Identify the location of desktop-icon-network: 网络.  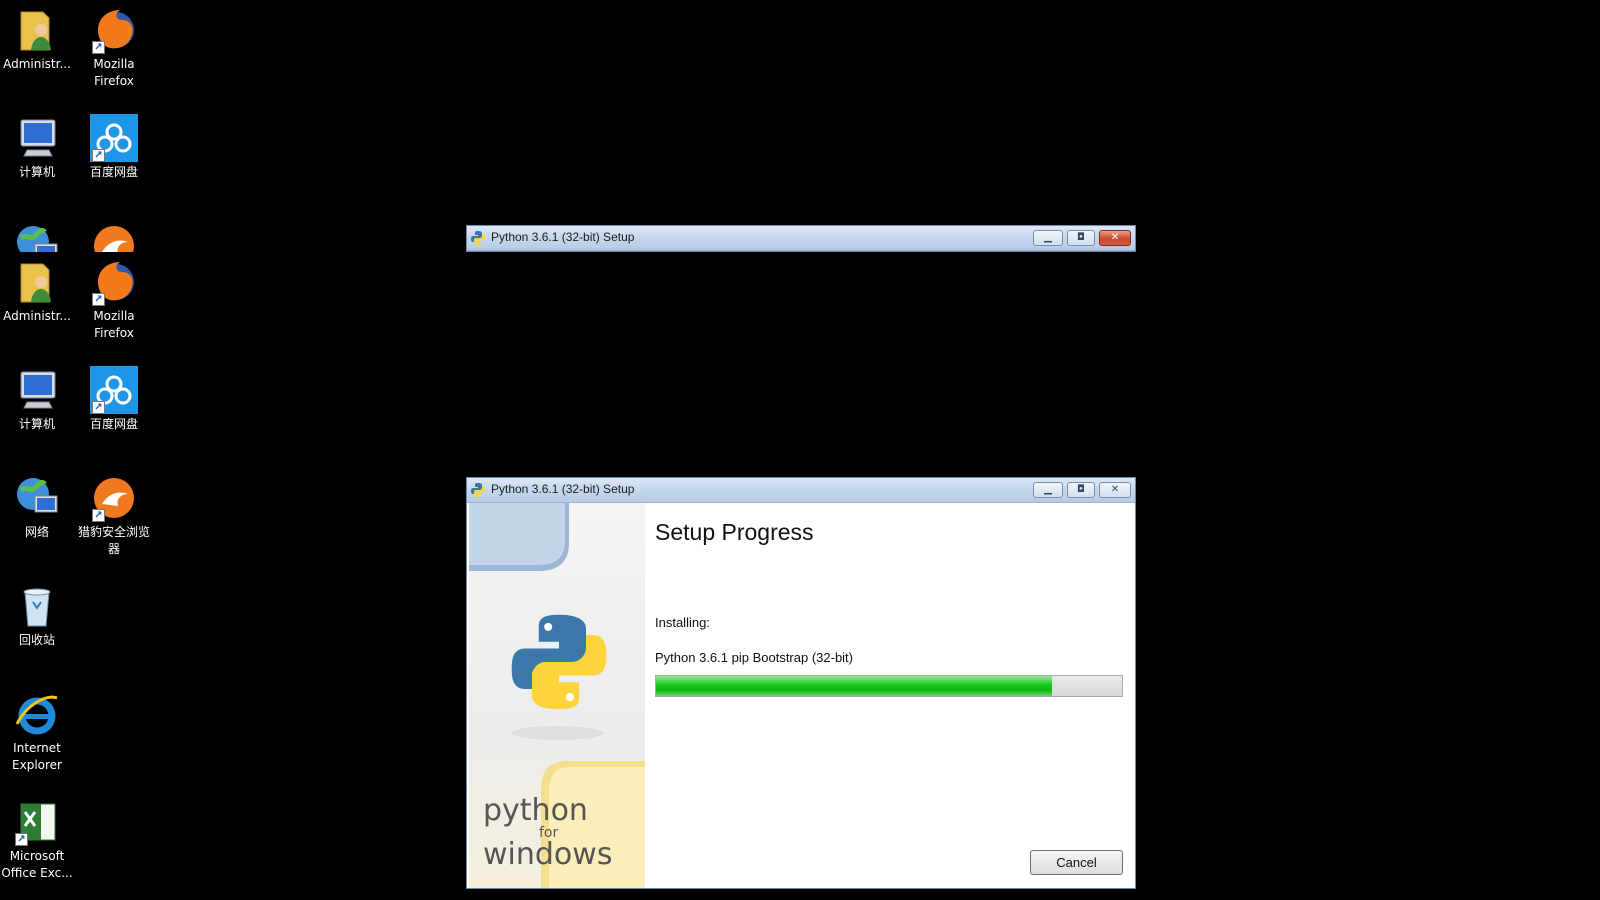
(37, 507).